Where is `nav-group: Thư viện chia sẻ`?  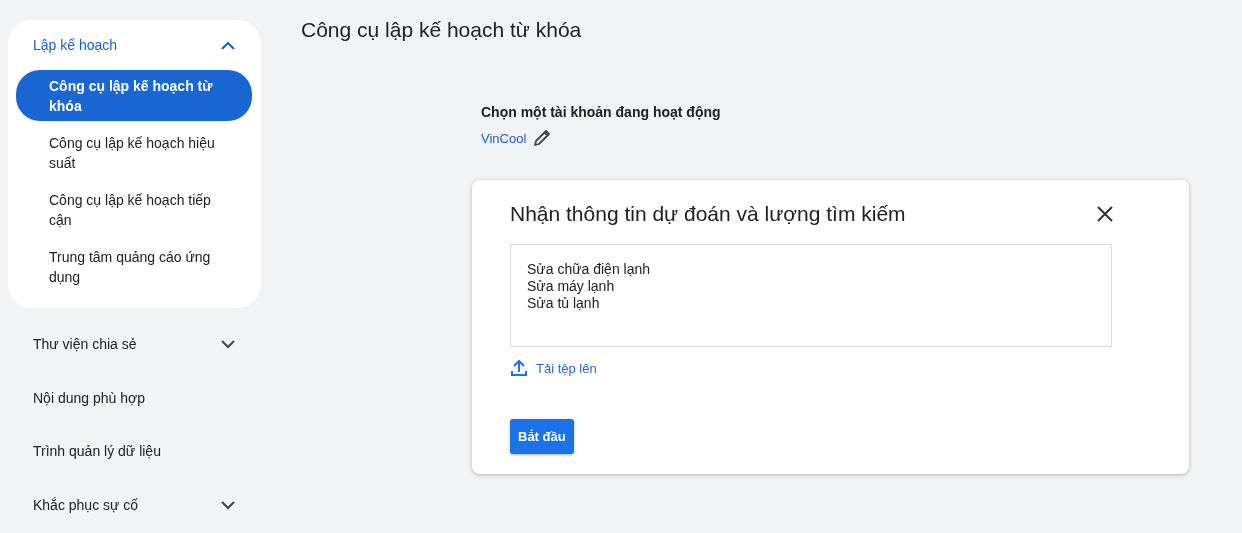 nav-group: Thư viện chia sẻ is located at coordinates (134, 344).